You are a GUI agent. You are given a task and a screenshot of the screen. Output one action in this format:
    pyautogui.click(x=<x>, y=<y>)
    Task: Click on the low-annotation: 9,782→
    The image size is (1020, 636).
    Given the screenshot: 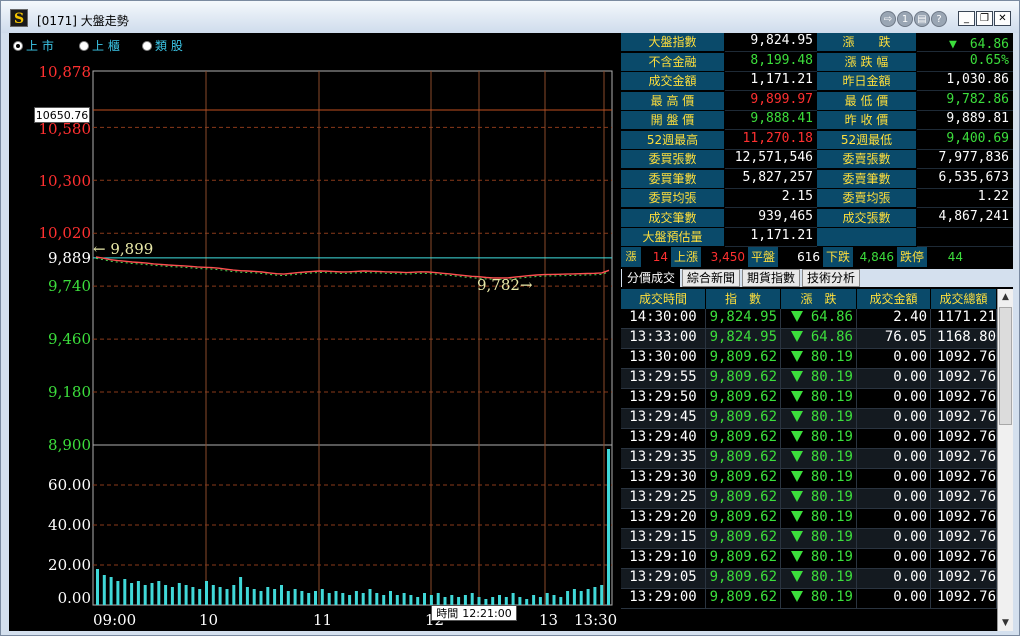 What is the action you would take?
    pyautogui.click(x=505, y=285)
    